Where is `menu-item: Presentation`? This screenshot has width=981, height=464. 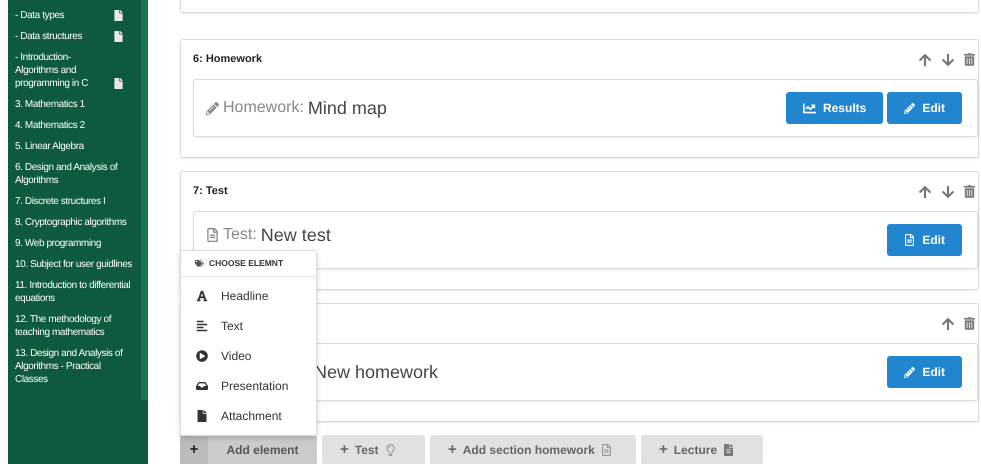 menu-item: Presentation is located at coordinates (248, 386).